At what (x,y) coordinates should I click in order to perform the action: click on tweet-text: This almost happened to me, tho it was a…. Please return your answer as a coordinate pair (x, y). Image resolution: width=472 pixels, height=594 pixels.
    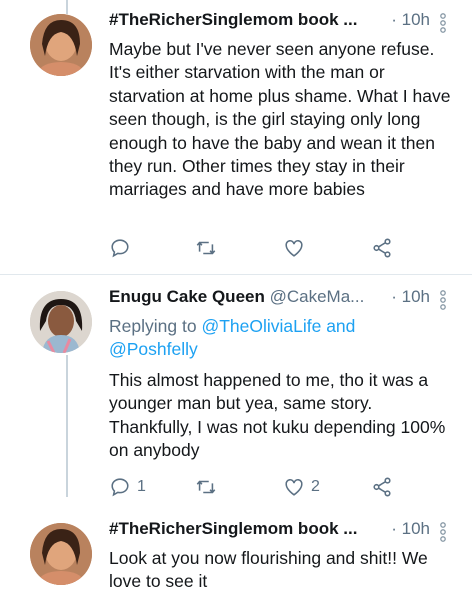
    Looking at the image, I should click on (277, 415).